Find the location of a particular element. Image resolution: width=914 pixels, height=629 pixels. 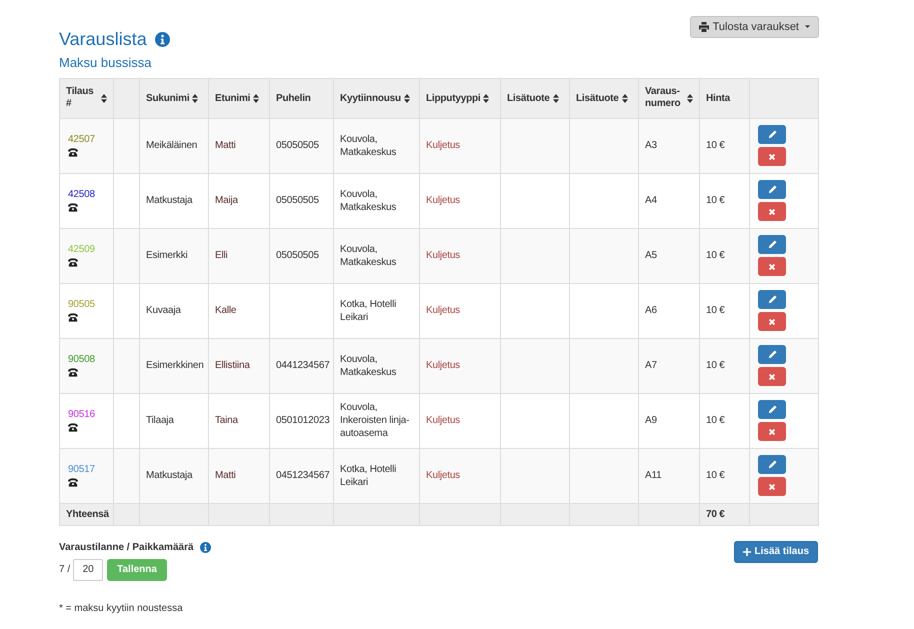

footnote: * = maksu kyytiin noustessa is located at coordinates (121, 609).